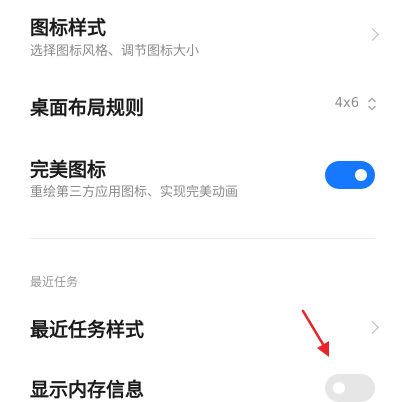 This screenshot has width=405, height=402. I want to click on recent-tasks-section-label: 最近任务, so click(54, 282).